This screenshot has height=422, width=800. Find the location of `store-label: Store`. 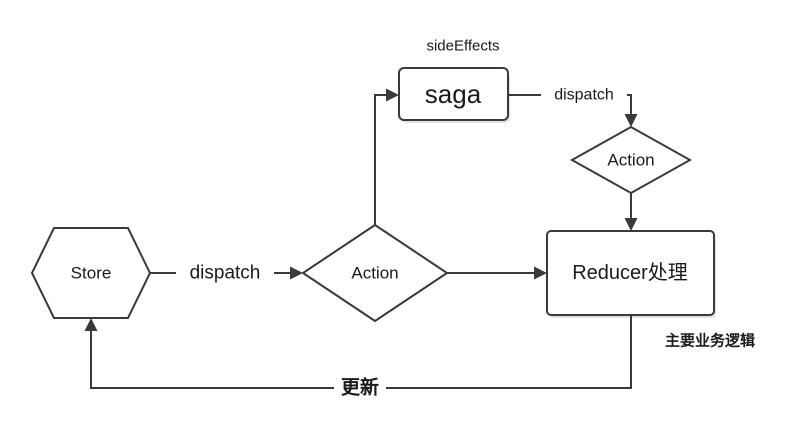

store-label: Store is located at coordinates (91, 273).